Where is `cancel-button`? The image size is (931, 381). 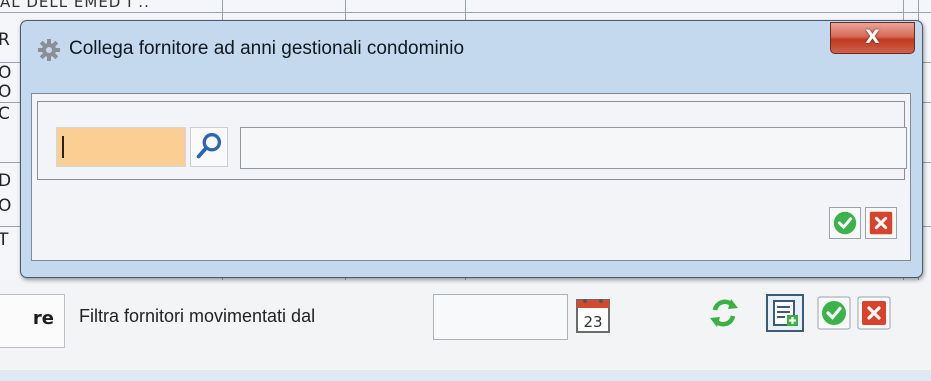 cancel-button is located at coordinates (881, 223).